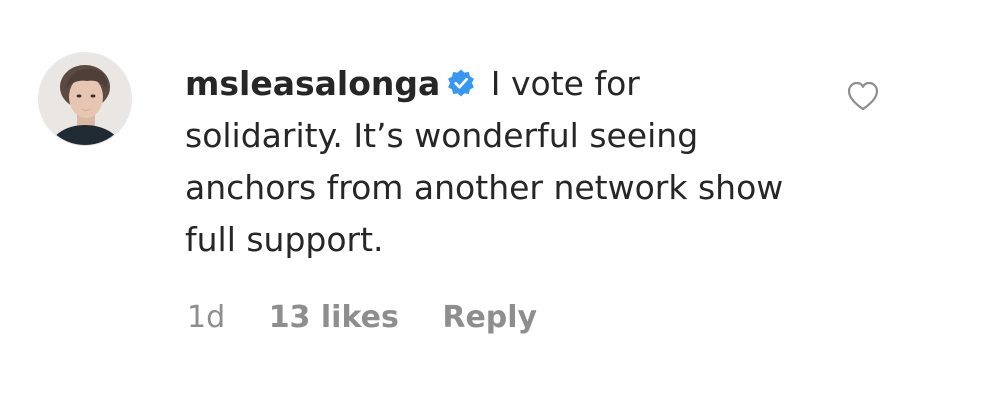 The height and width of the screenshot is (420, 1000). I want to click on comment-meta: 1d 13 likes Reply, so click(362, 318).